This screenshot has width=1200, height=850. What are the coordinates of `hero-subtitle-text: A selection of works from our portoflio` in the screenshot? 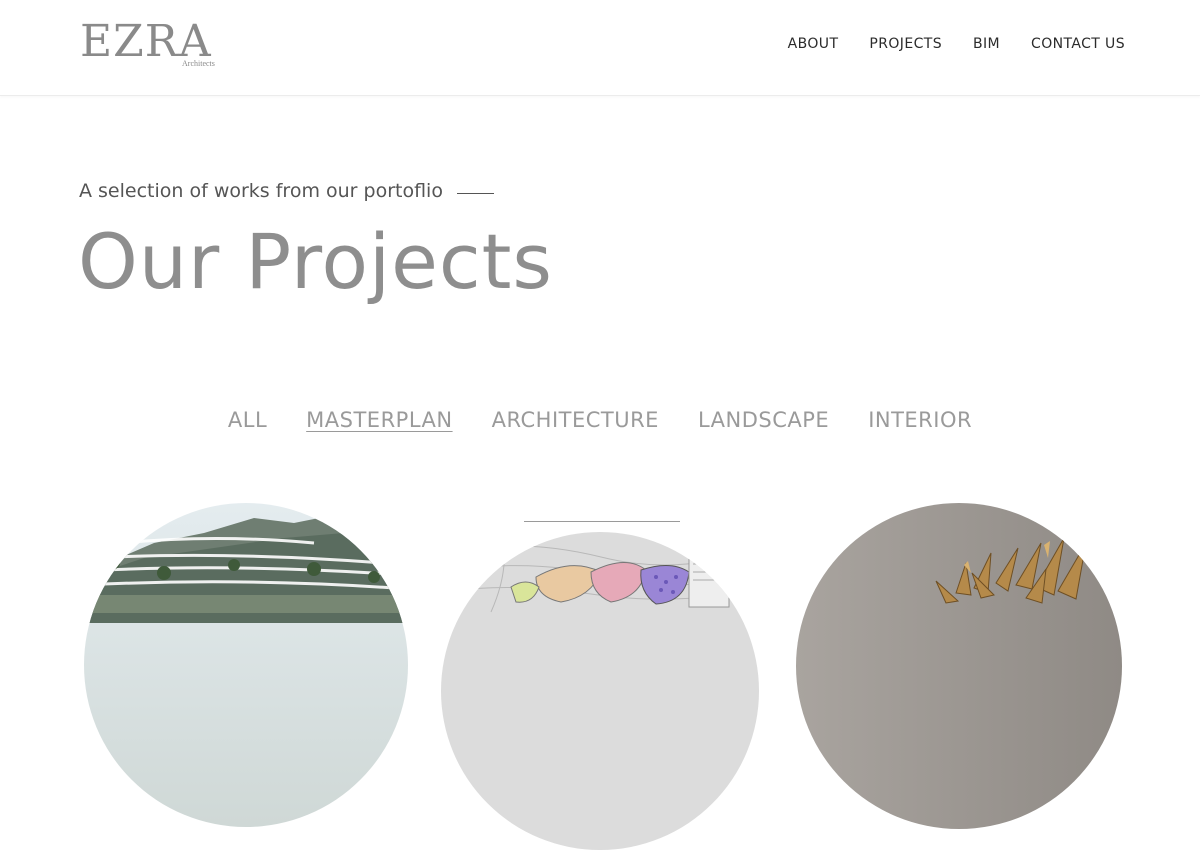 It's located at (261, 191).